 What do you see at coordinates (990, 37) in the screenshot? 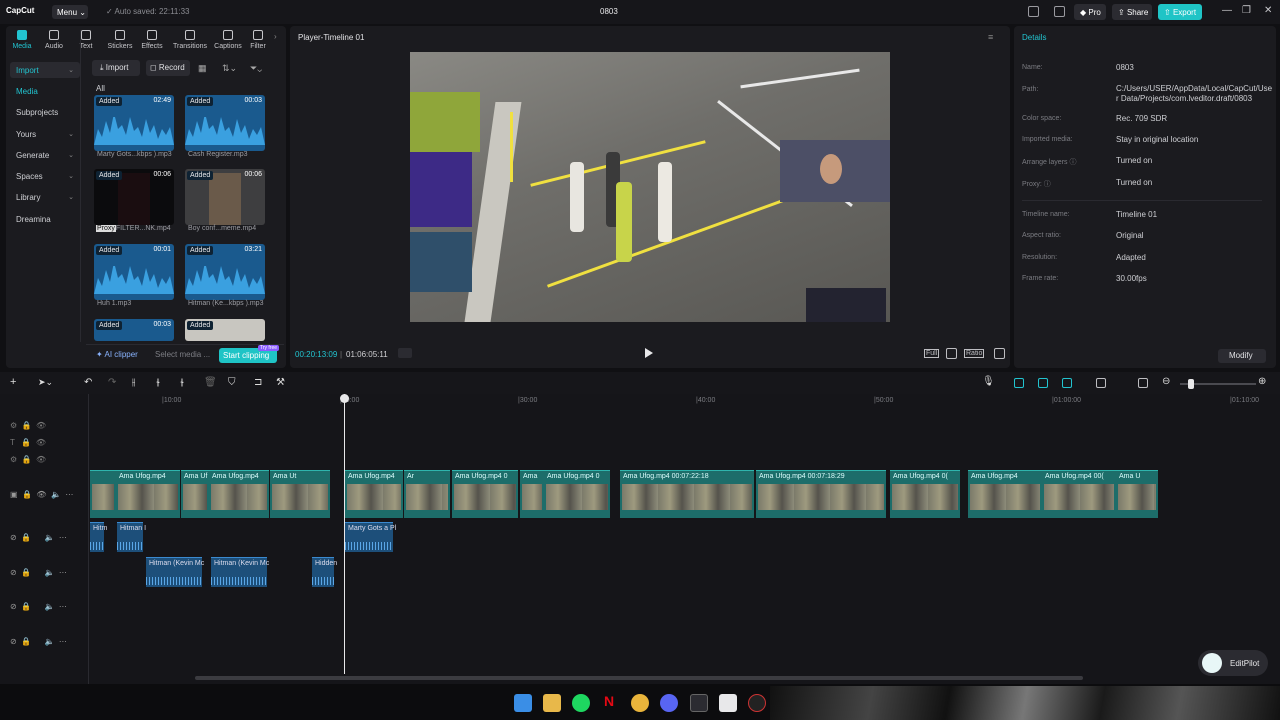
I see `player-menu-icon: ≡` at bounding box center [990, 37].